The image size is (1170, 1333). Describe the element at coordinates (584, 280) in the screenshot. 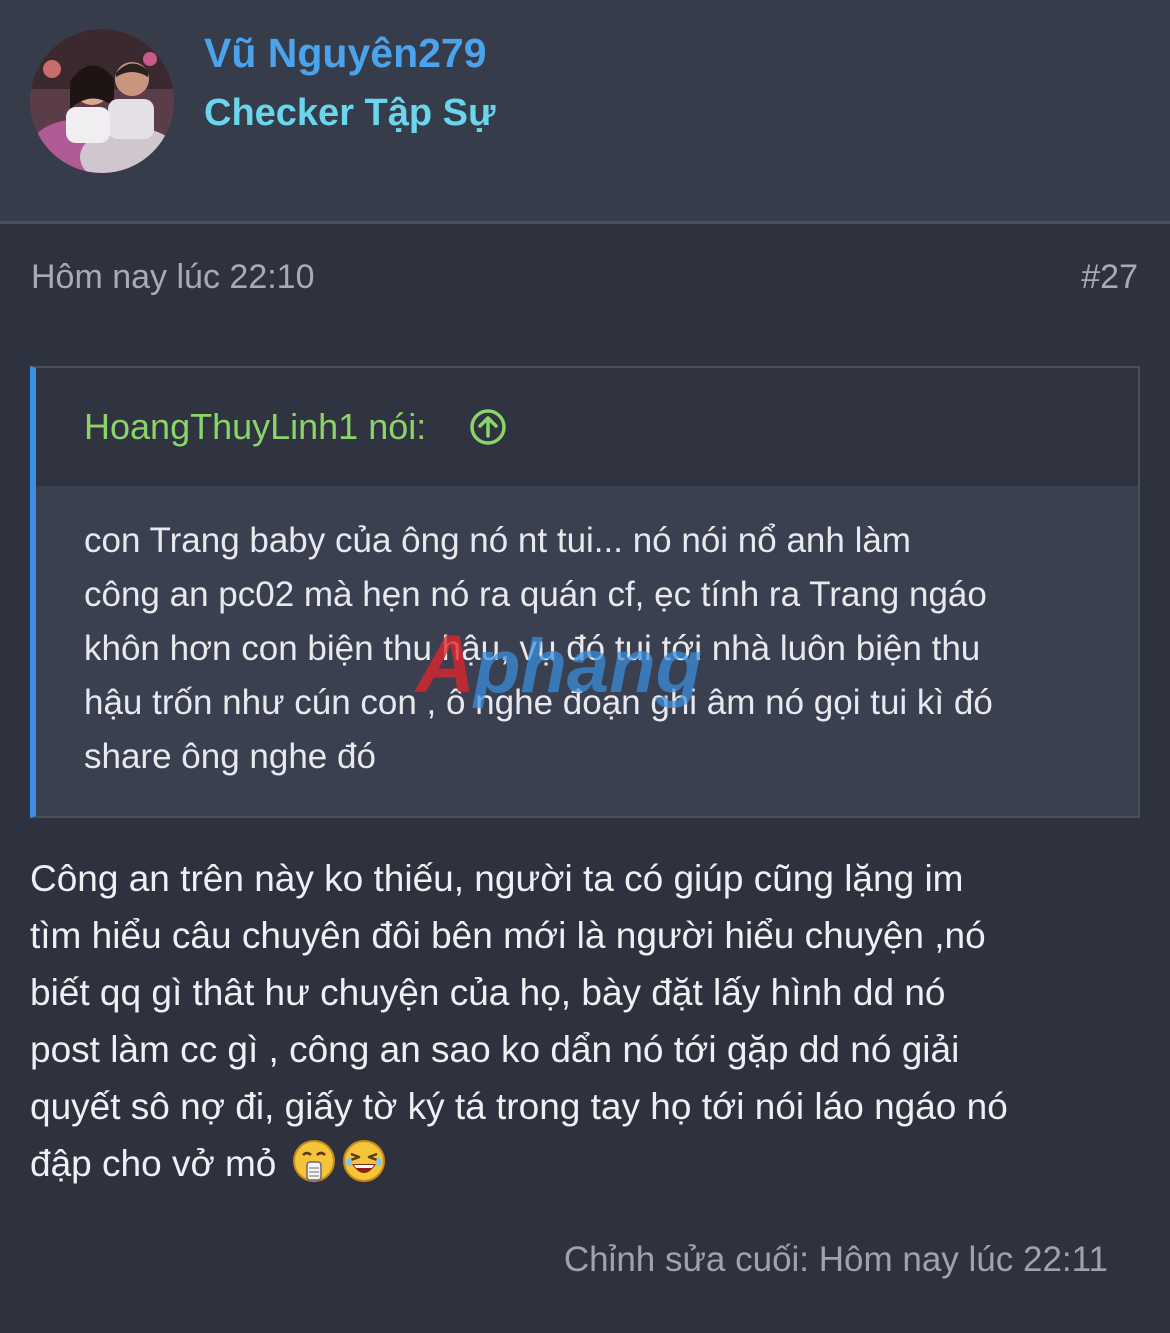

I see `post-meta-bar: Hôm nay lúc 22:10 #27` at that location.